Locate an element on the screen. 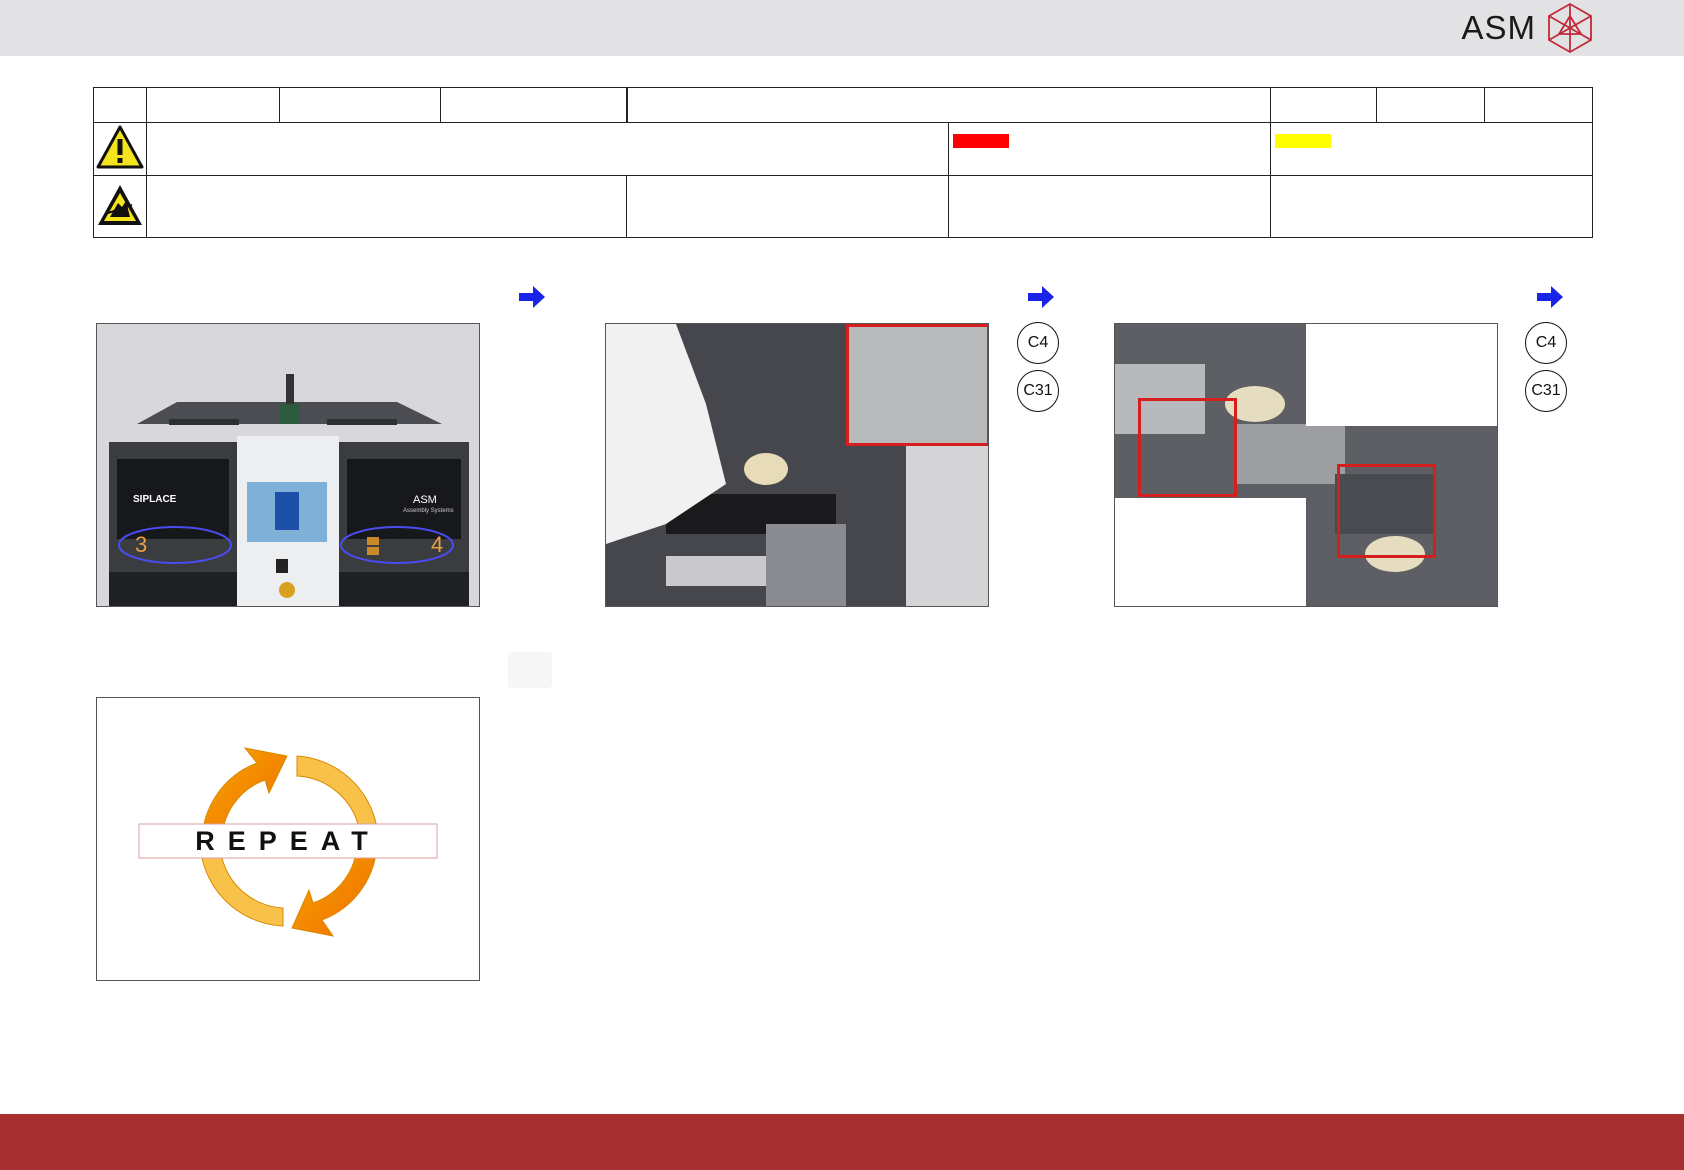  warning-text-cell is located at coordinates (547, 149).